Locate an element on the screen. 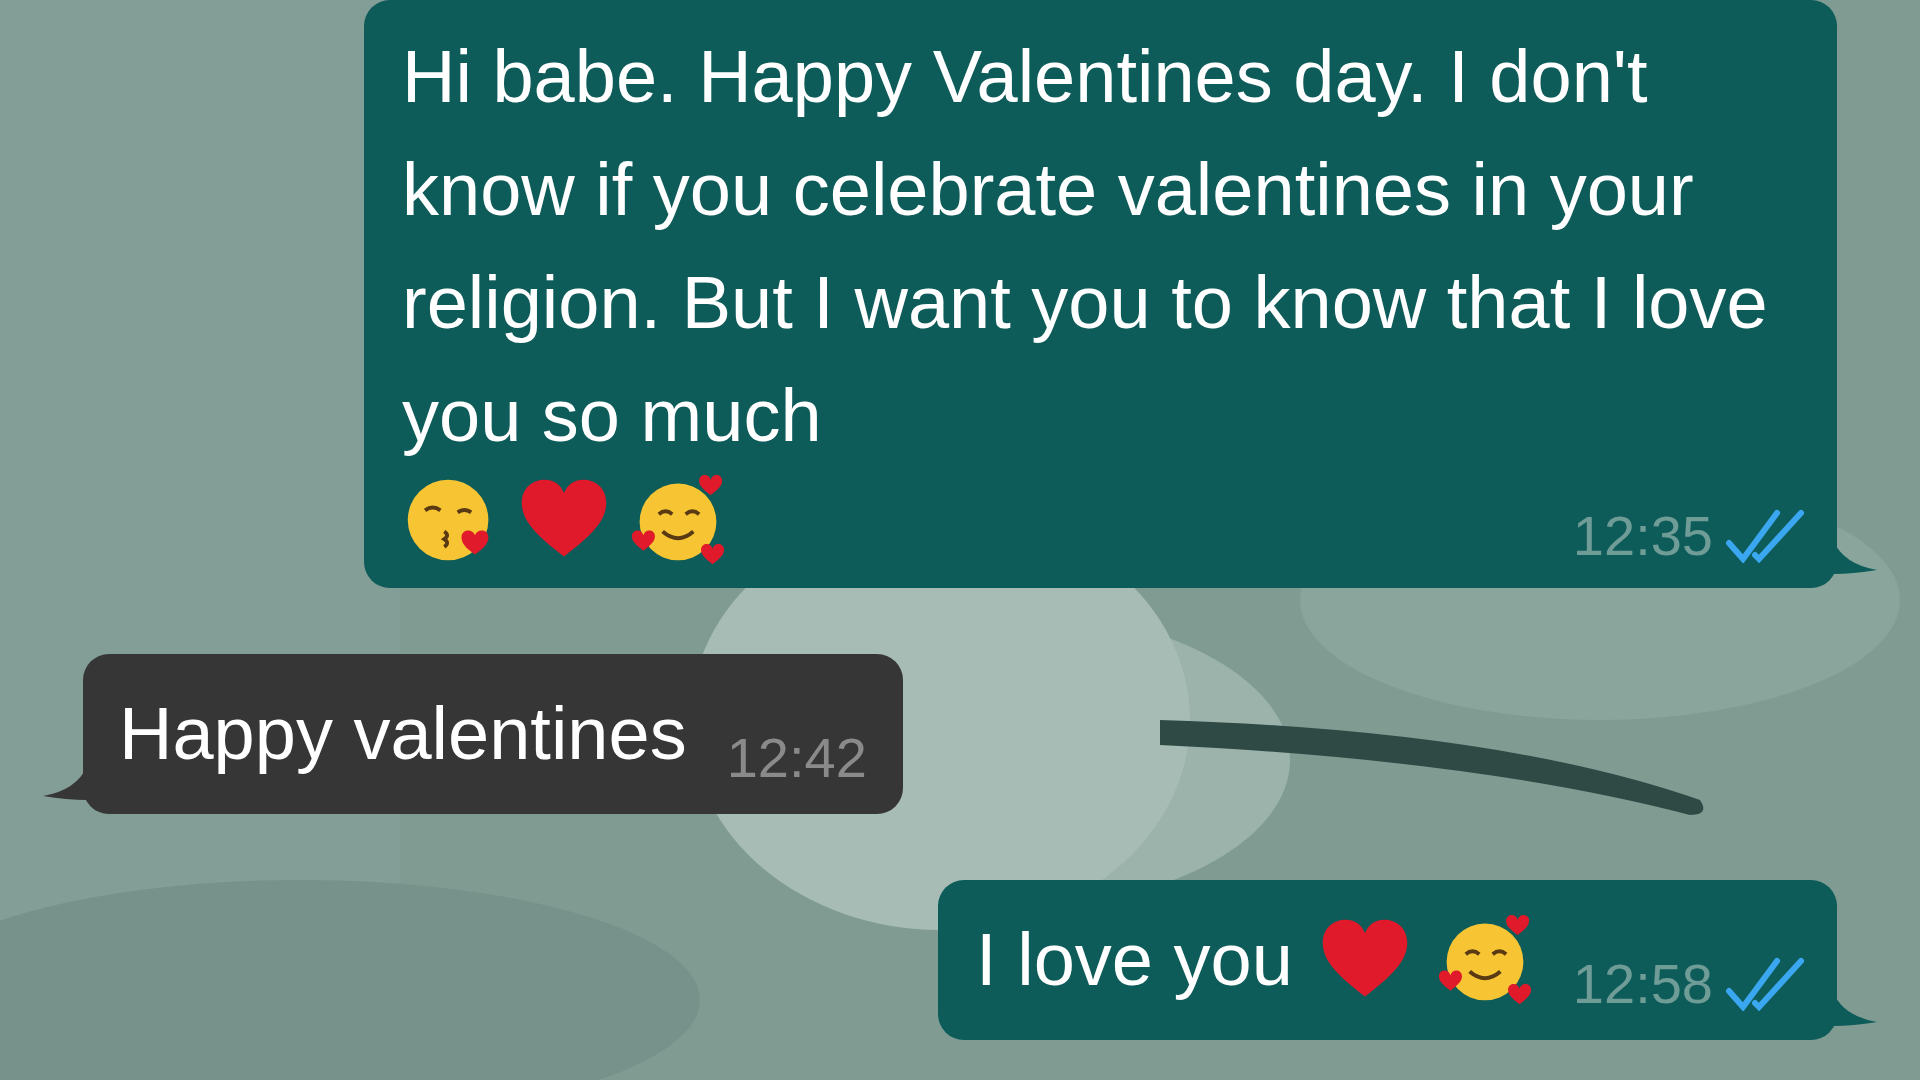 The image size is (1920, 1080). message-text: I love you is located at coordinates (1134, 960).